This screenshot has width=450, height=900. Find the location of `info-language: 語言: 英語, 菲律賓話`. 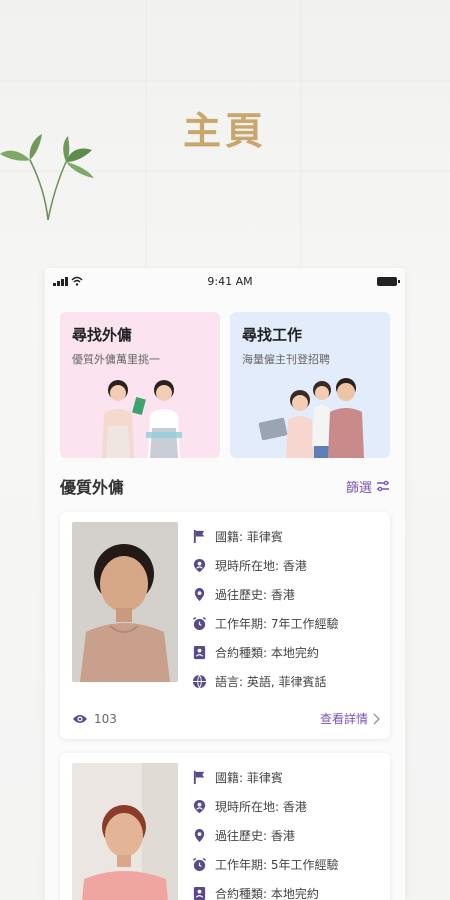

info-language: 語言: 英語, 菲律賓話 is located at coordinates (286, 681).